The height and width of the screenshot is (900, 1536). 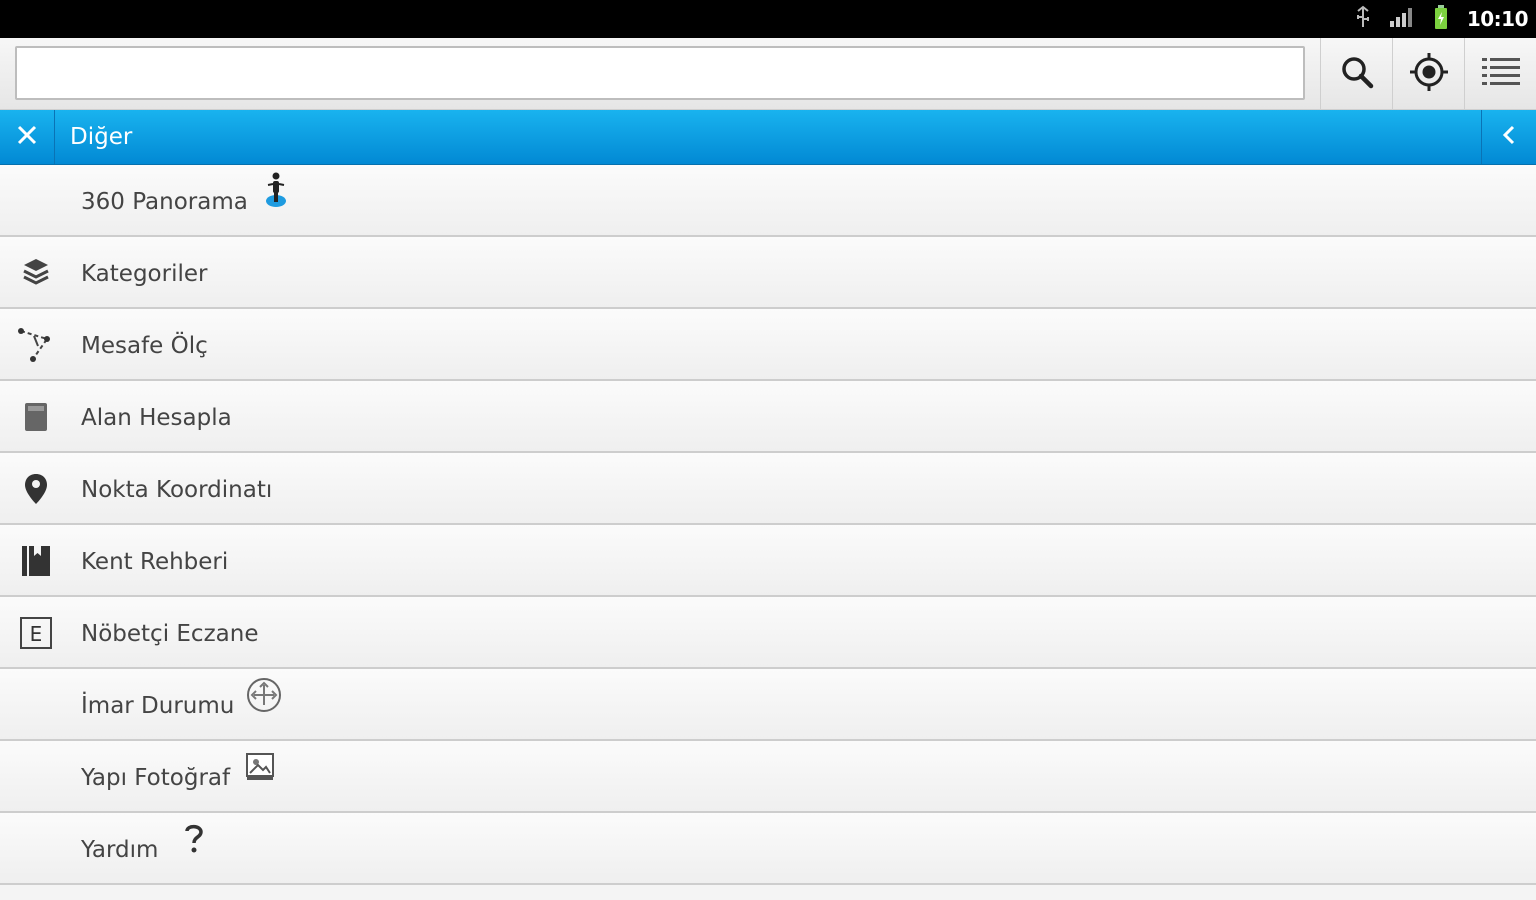 What do you see at coordinates (101, 137) in the screenshot?
I see `panel-title: Diğer` at bounding box center [101, 137].